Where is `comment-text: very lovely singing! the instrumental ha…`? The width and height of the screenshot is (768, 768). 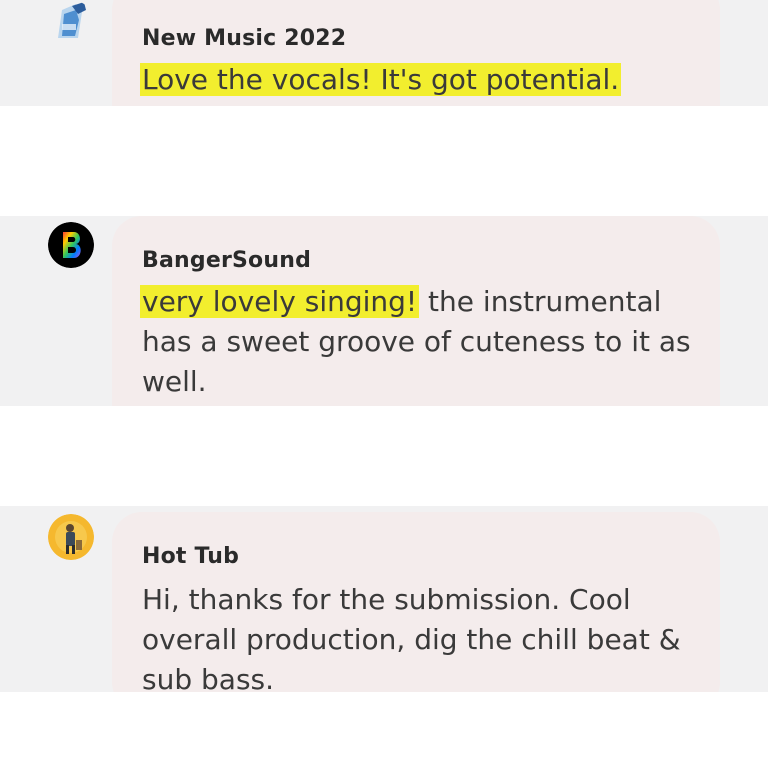 comment-text: very lovely singing! the instrumental ha… is located at coordinates (418, 342).